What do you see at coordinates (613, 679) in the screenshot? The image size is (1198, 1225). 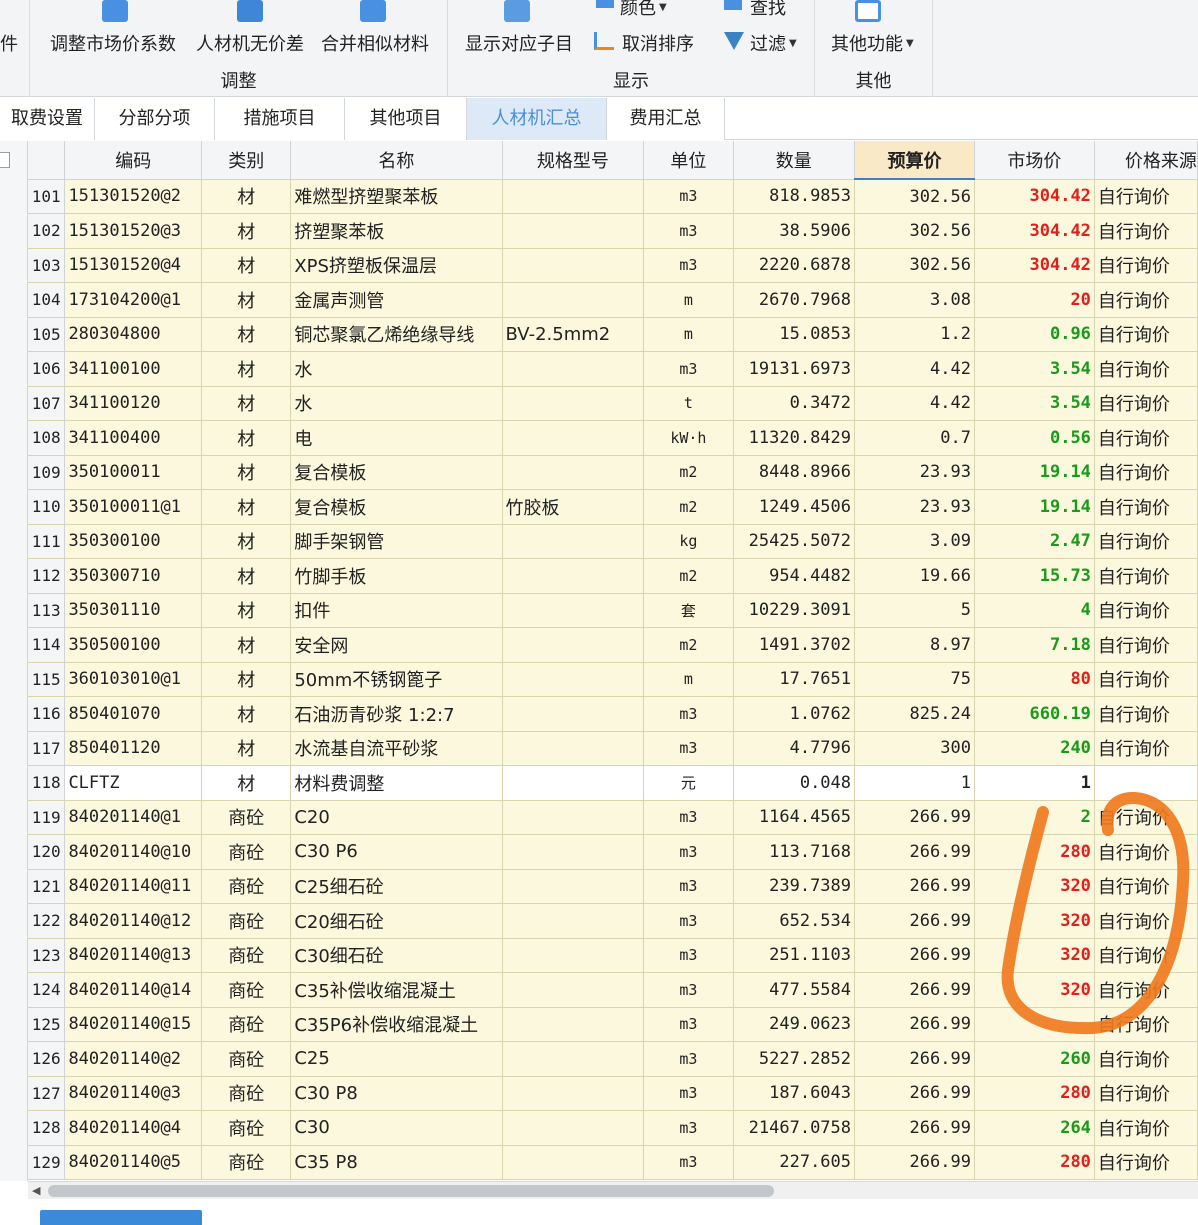 I see `table-row: 115 360103010@1 材 50mm不锈钢篦子 m 17.7651 75 80 自行询价` at bounding box center [613, 679].